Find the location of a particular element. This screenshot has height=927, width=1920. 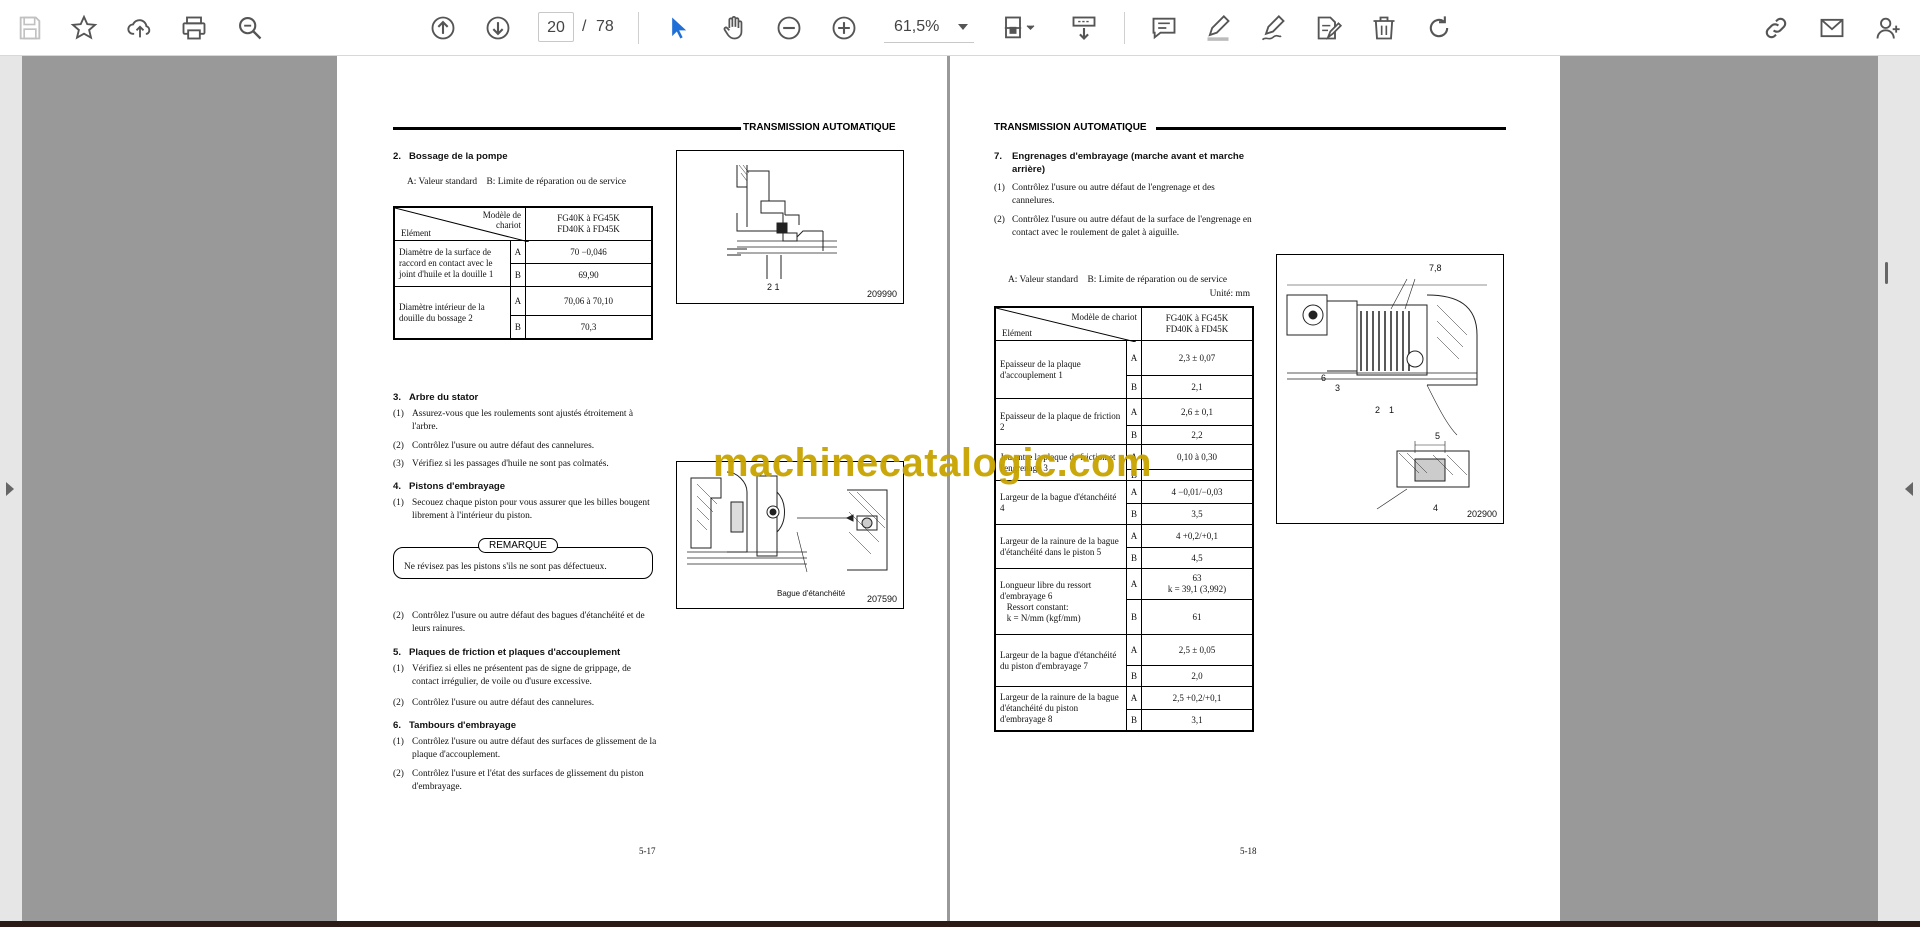

delete-icon is located at coordinates (1384, 28).